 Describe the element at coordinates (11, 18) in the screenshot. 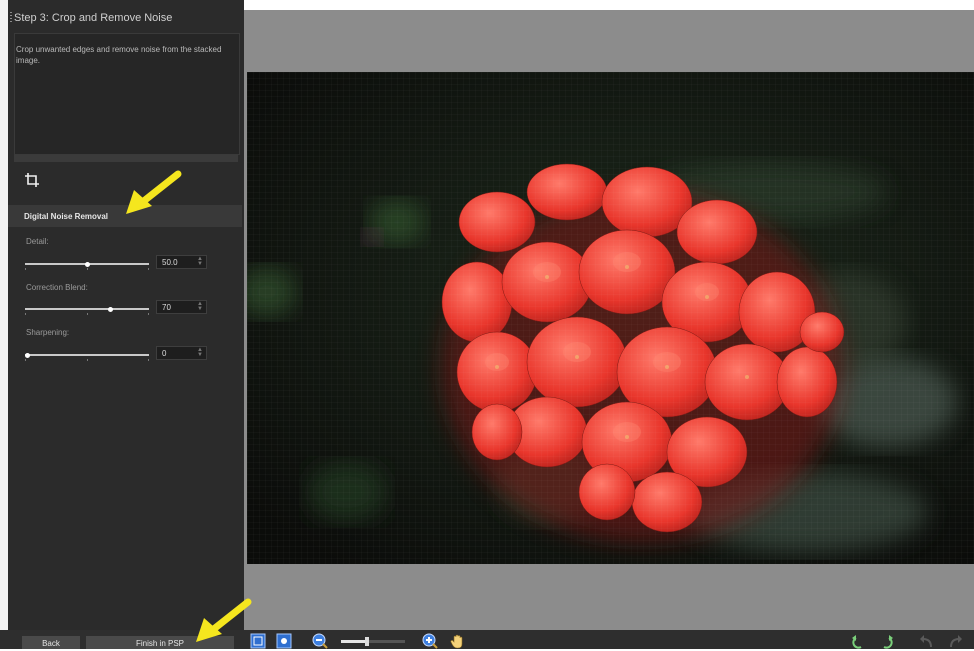

I see `panel-grip` at that location.